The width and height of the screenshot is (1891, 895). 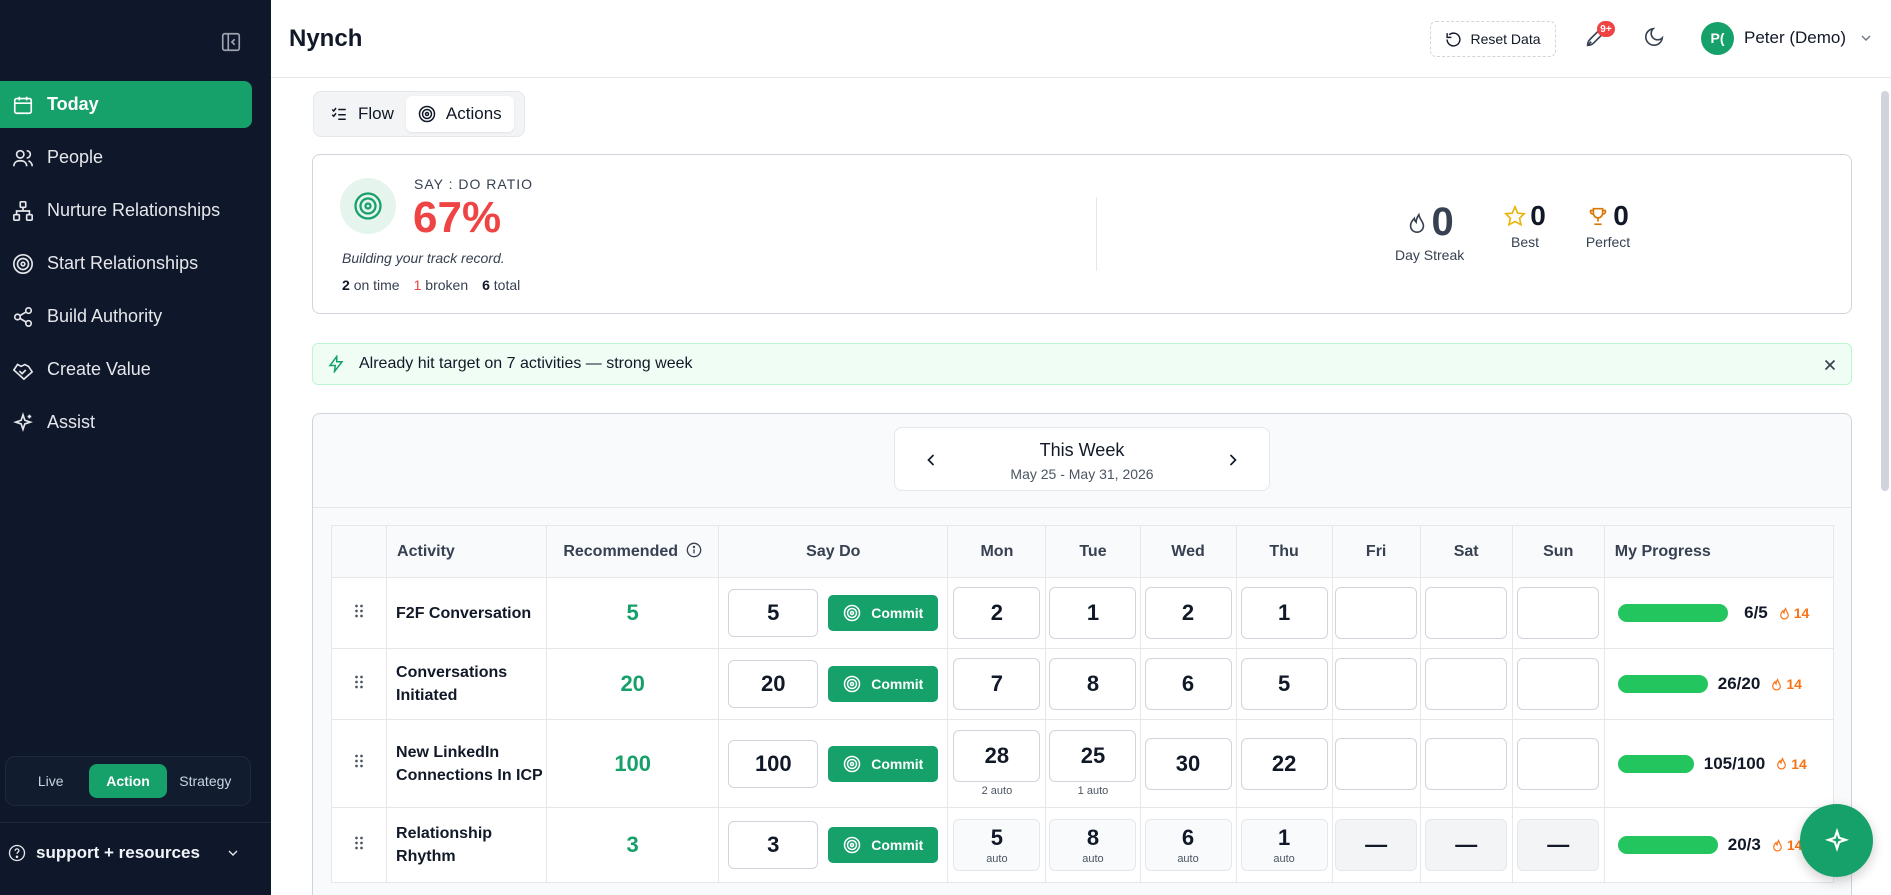 What do you see at coordinates (1719, 613) in the screenshot?
I see `progress-cell: 6/5 14` at bounding box center [1719, 613].